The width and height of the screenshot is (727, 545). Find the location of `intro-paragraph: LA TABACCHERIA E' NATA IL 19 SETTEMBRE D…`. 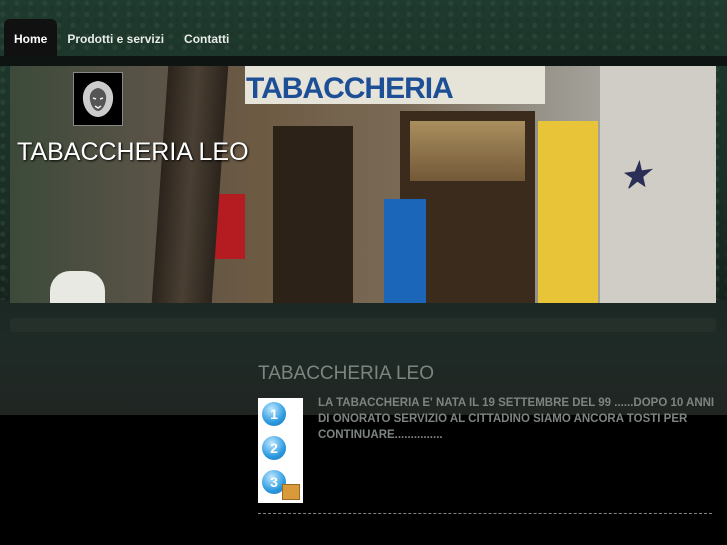

intro-paragraph: LA TABACCHERIA E' NATA IL 19 SETTEMBRE D… is located at coordinates (516, 419).